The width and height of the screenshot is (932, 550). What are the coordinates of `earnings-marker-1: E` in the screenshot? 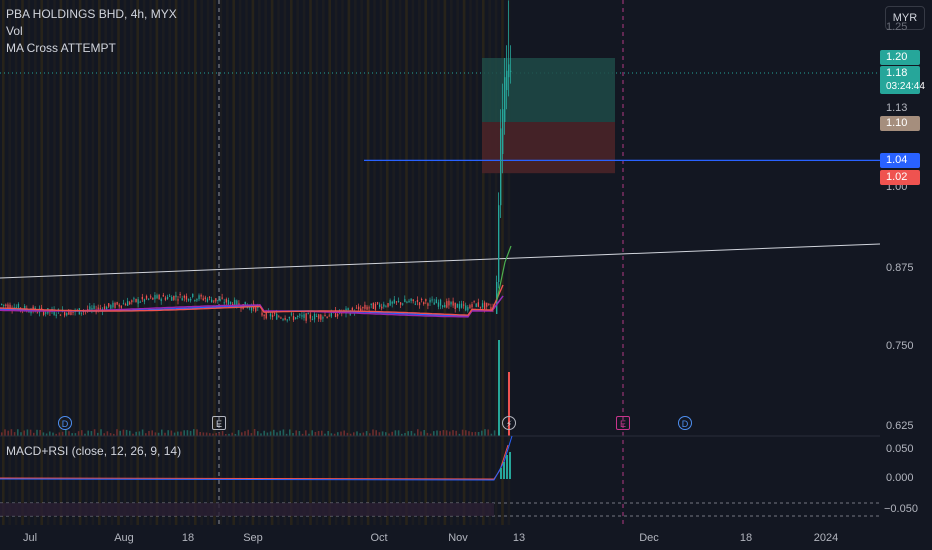 It's located at (219, 423).